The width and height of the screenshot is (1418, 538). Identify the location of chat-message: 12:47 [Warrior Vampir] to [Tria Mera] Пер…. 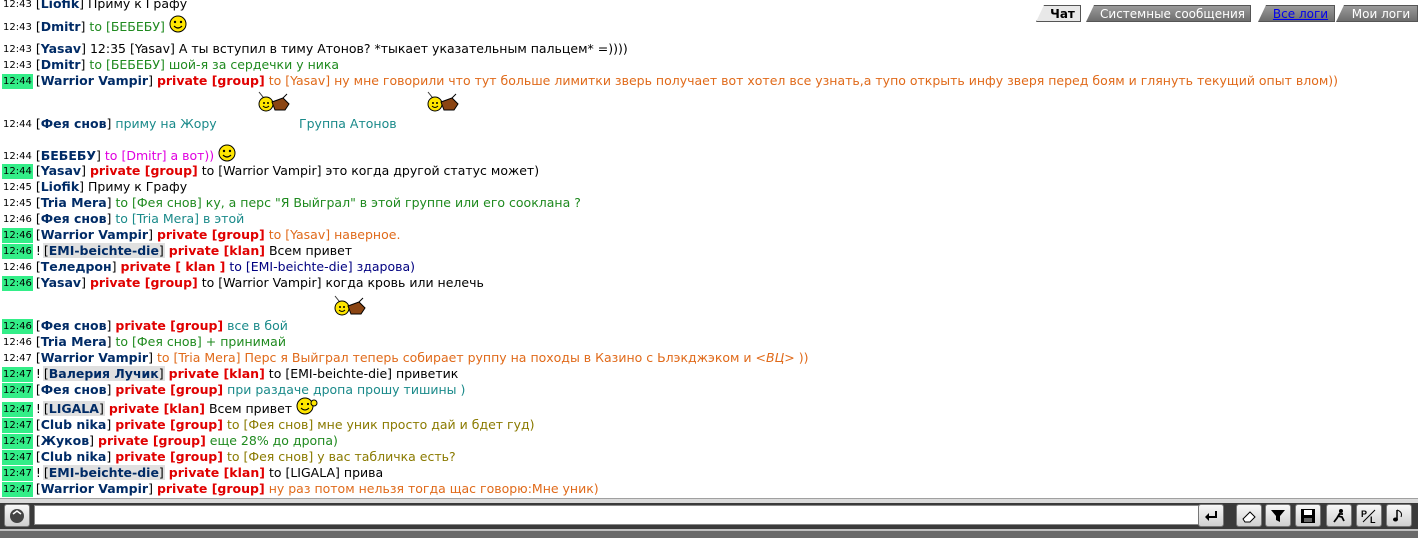
(404, 358).